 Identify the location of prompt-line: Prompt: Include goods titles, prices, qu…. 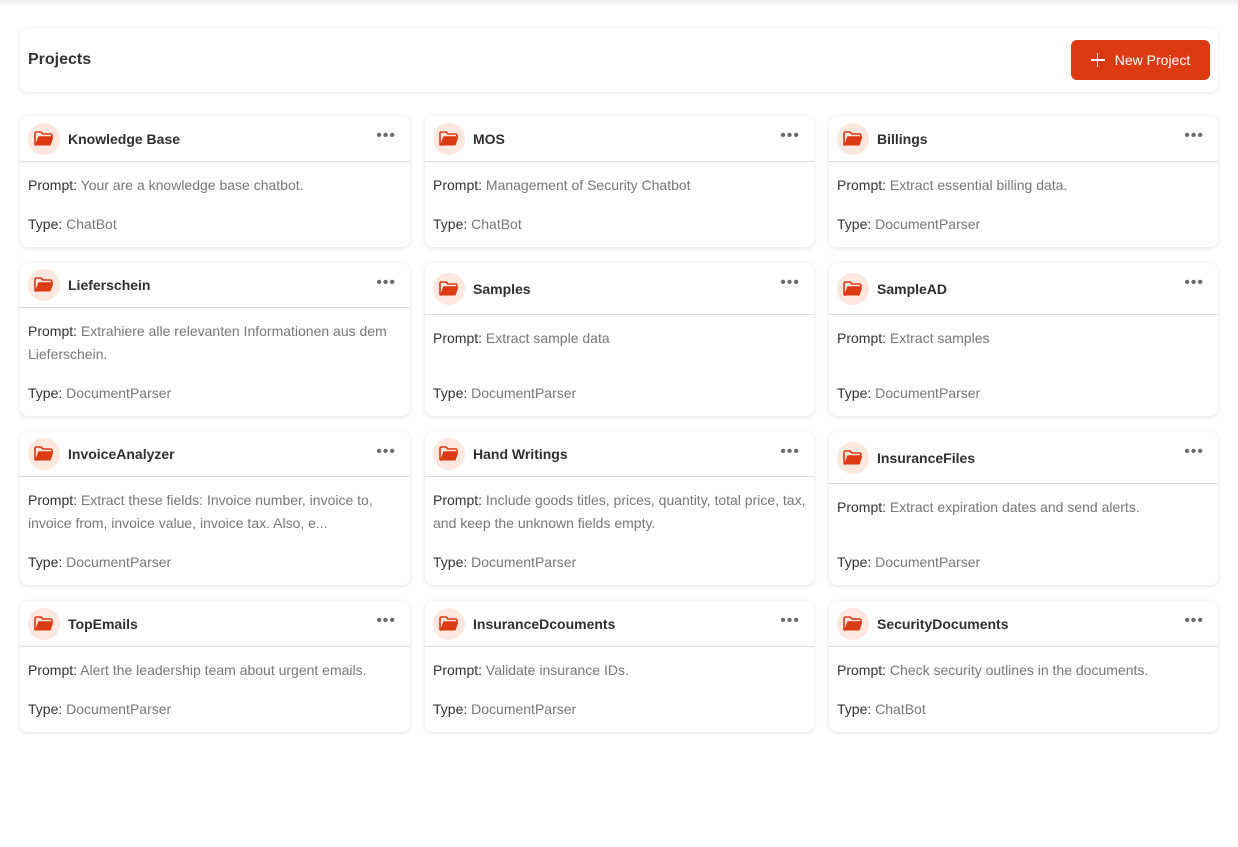
(619, 512).